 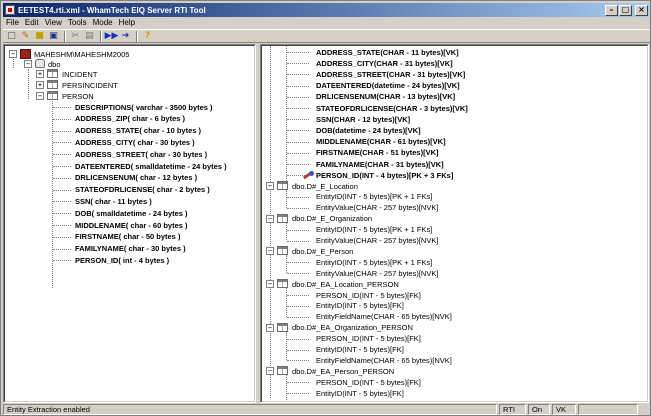 What do you see at coordinates (392, 108) in the screenshot?
I see `tree-field: STATEOFDRLICENSE(CHAR - 3 bytes)[VK]` at bounding box center [392, 108].